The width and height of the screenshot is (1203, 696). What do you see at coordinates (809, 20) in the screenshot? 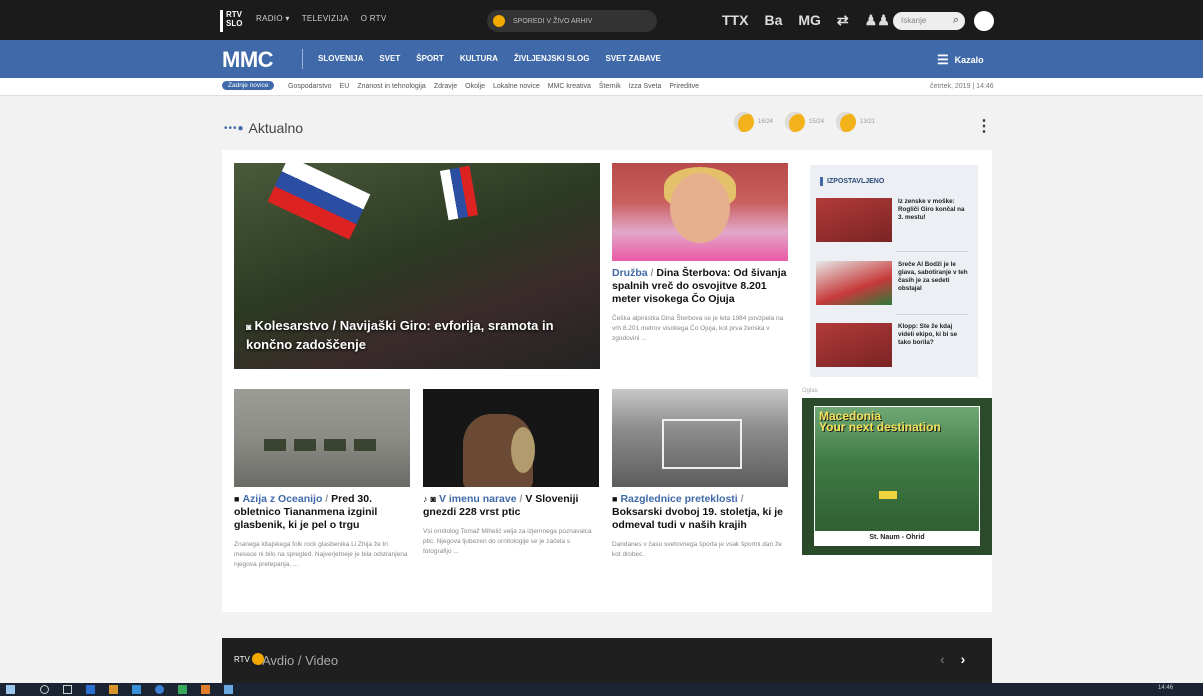
I see `mg-icon: MG` at bounding box center [809, 20].